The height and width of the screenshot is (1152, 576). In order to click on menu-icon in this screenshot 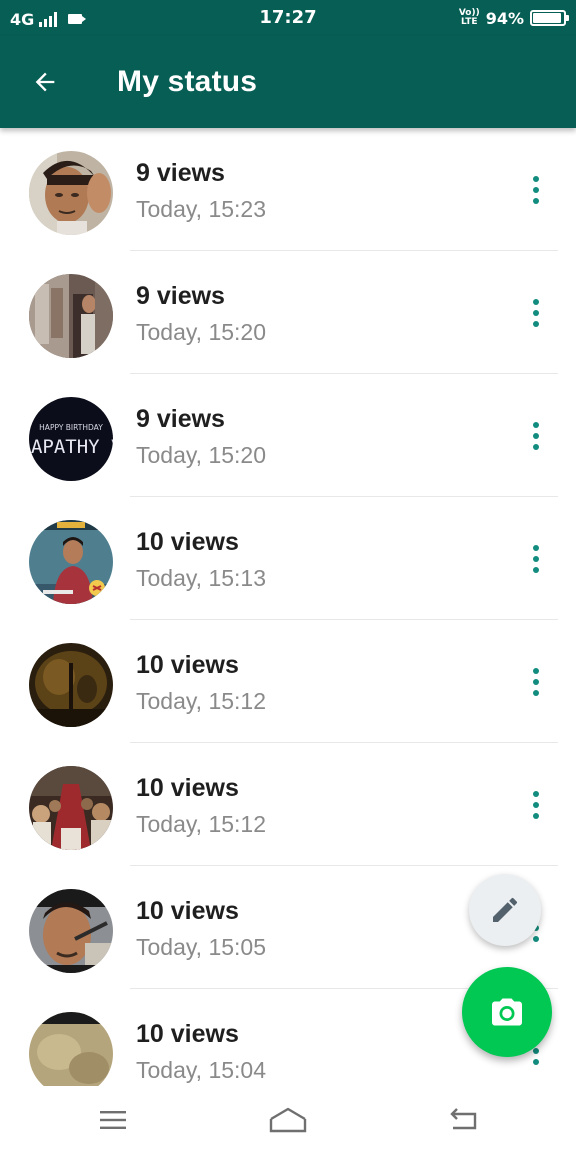, I will do `click(113, 1120)`.